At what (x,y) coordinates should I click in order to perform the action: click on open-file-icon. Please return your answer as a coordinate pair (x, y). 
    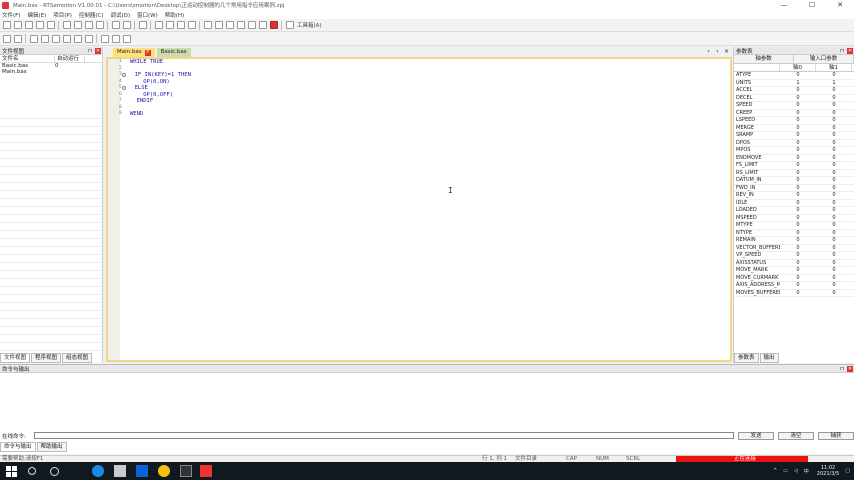
    Looking at the image, I should click on (18, 25).